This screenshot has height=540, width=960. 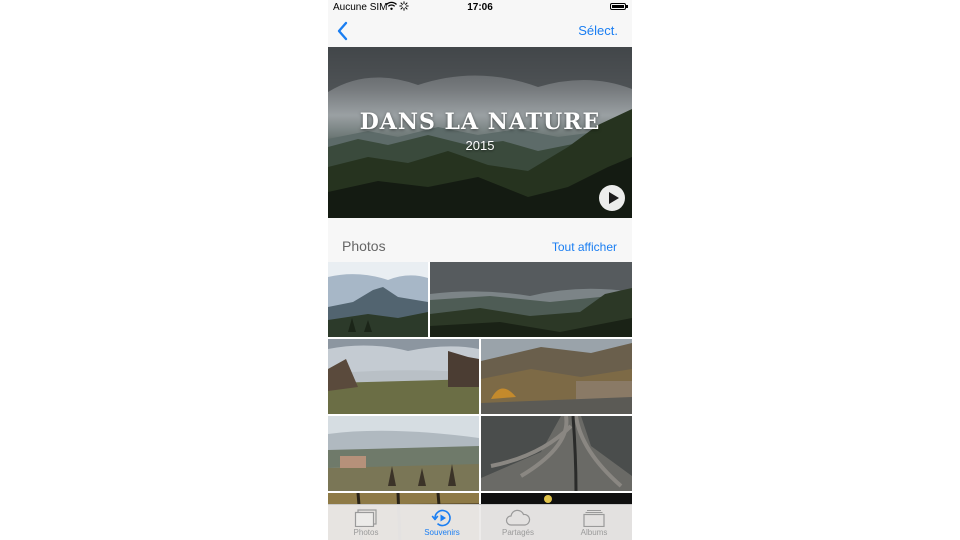 What do you see at coordinates (365, 518) in the screenshot?
I see `photos-icon` at bounding box center [365, 518].